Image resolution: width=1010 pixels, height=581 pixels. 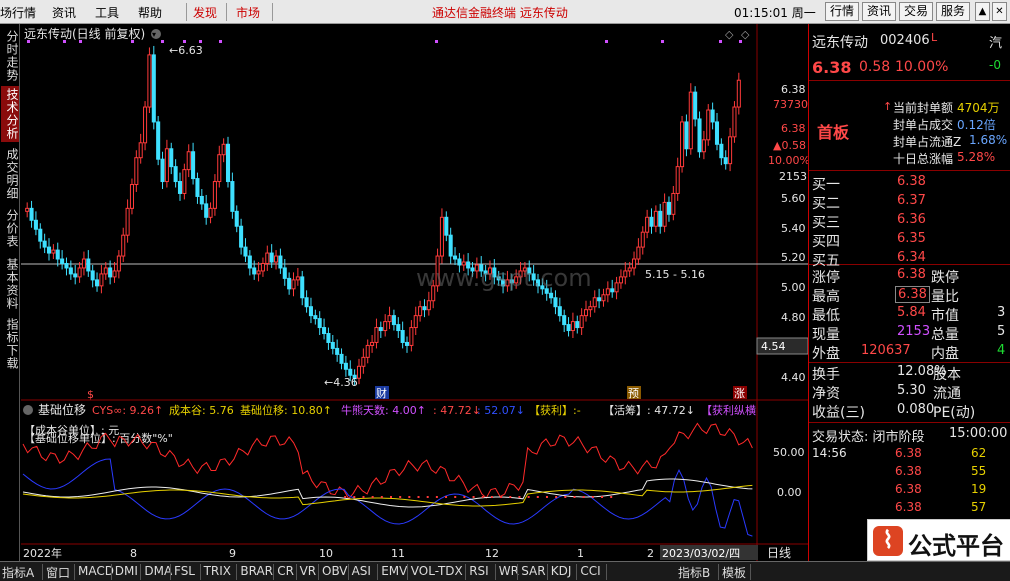 What do you see at coordinates (745, 34) in the screenshot?
I see `chart-option-icon: ◇` at bounding box center [745, 34].